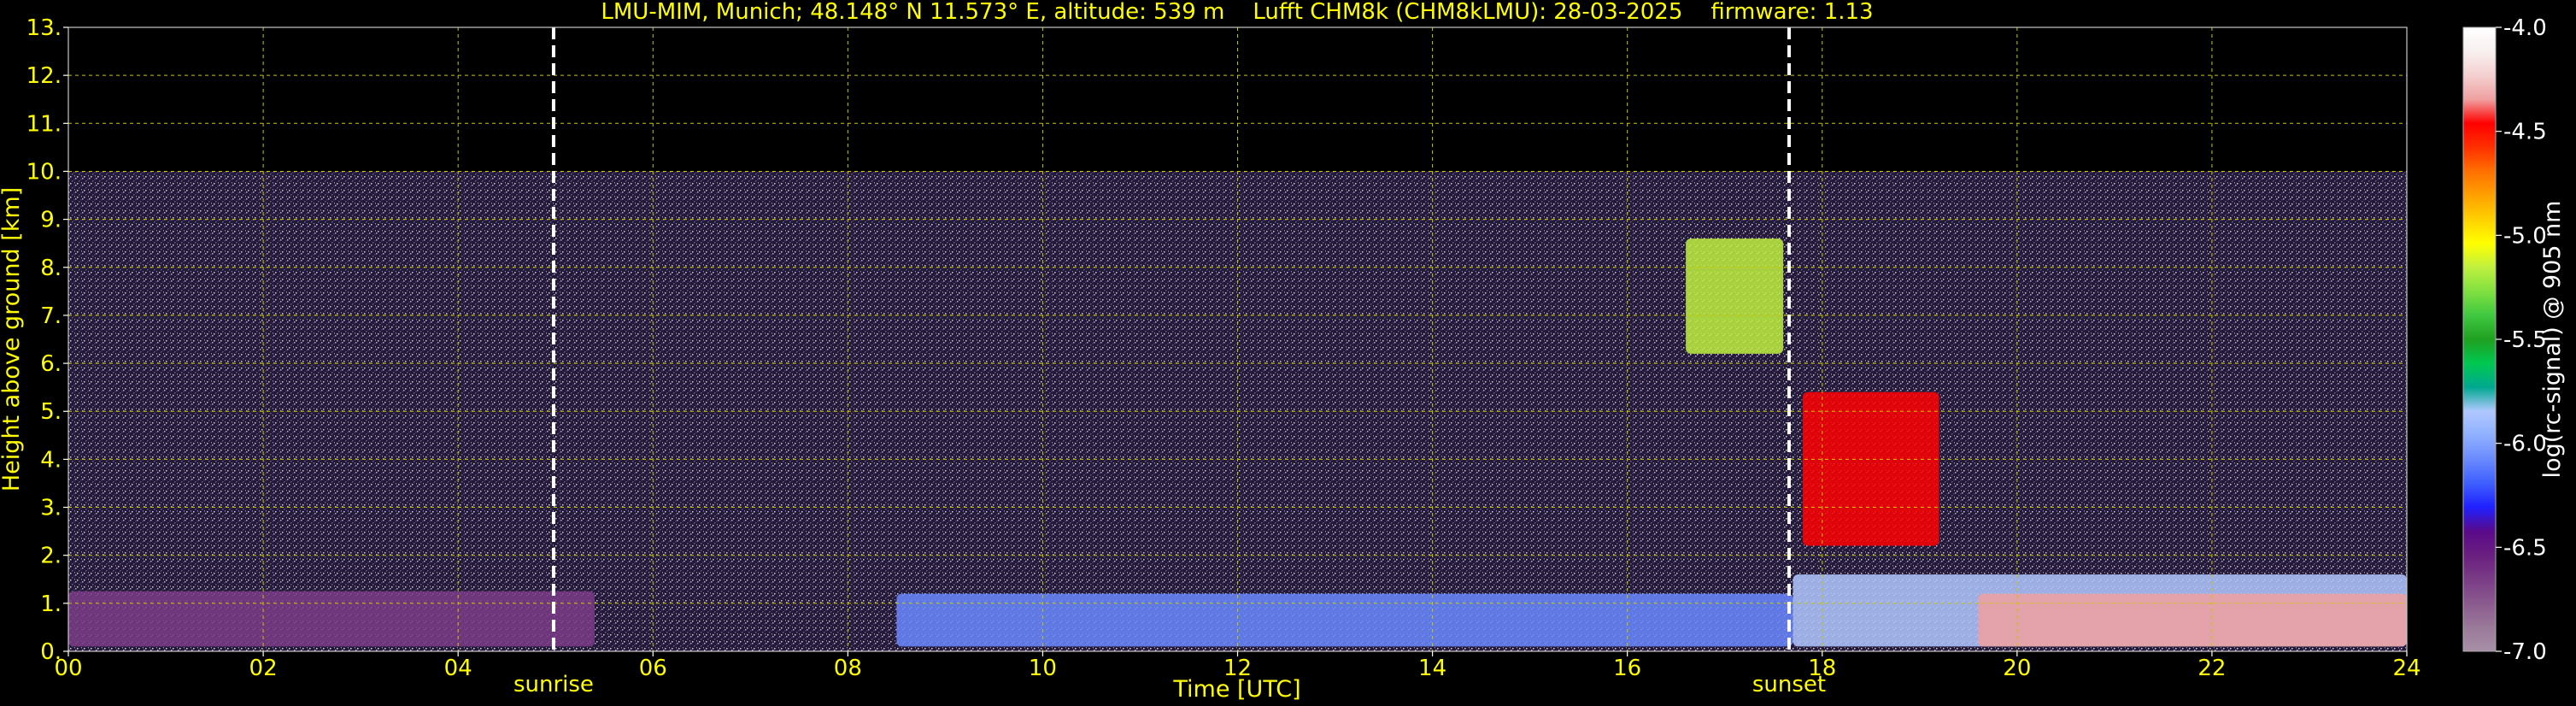  I want to click on colorbar-label: log(rc-signal) @ 905 nm, so click(2552, 340).